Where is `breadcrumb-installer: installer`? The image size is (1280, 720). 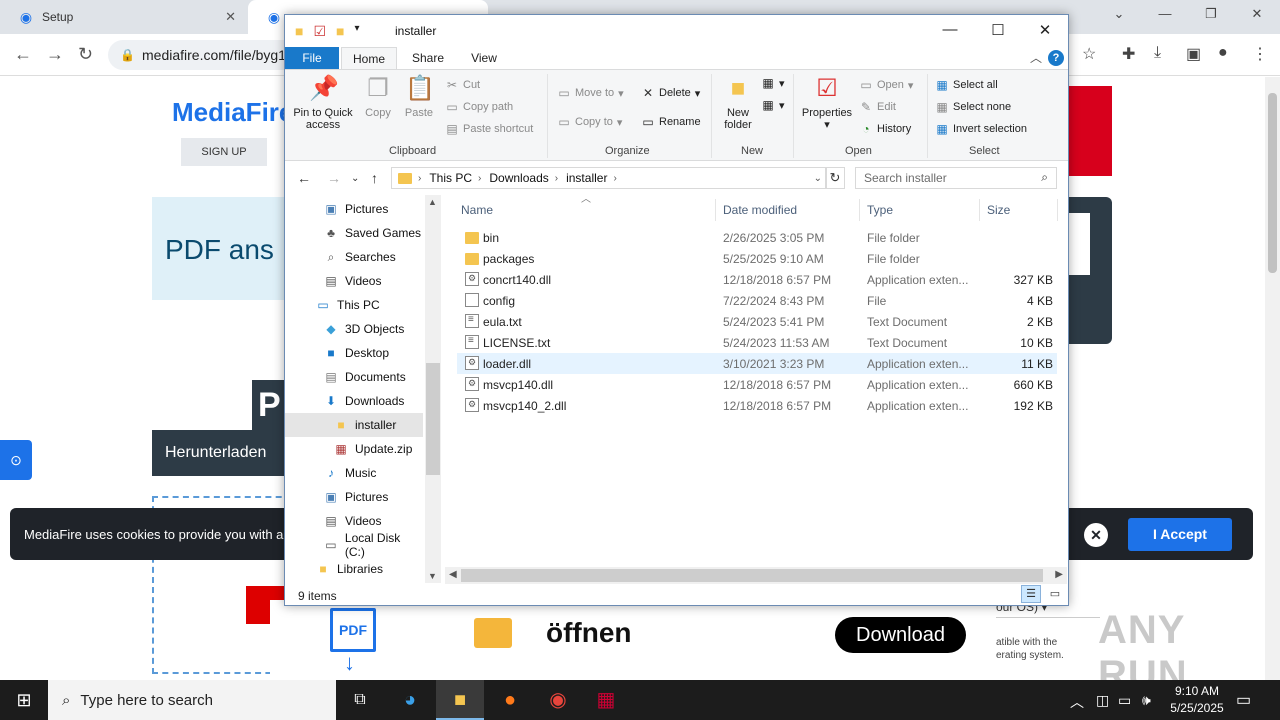
breadcrumb-installer: installer is located at coordinates (586, 178).